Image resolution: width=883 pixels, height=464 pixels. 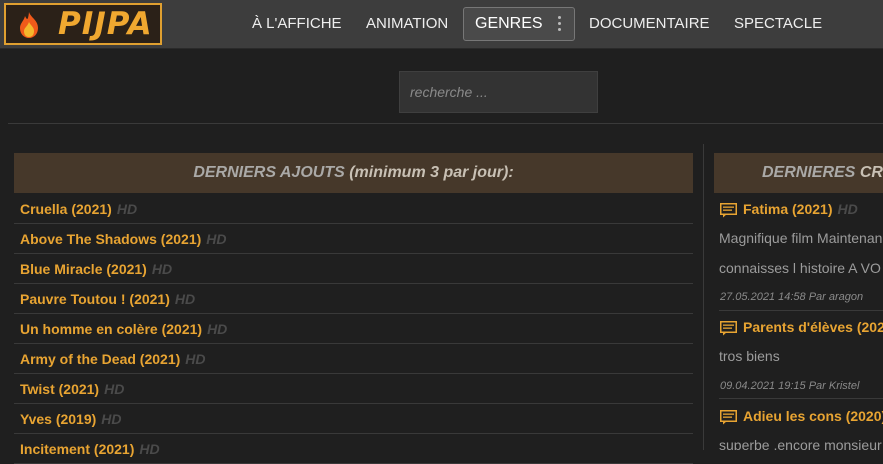 I want to click on site-logo: PIJPA, so click(x=83, y=24).